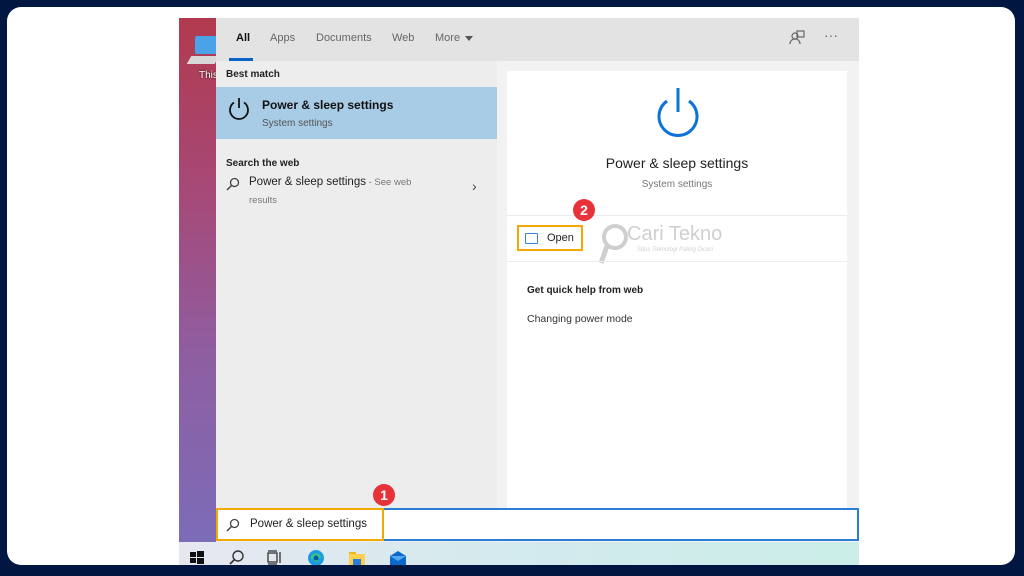  I want to click on help-heading: Get quick help from web, so click(585, 290).